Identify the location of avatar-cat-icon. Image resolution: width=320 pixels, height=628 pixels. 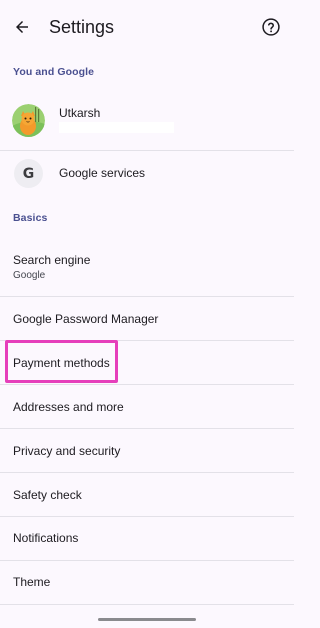
(28, 120).